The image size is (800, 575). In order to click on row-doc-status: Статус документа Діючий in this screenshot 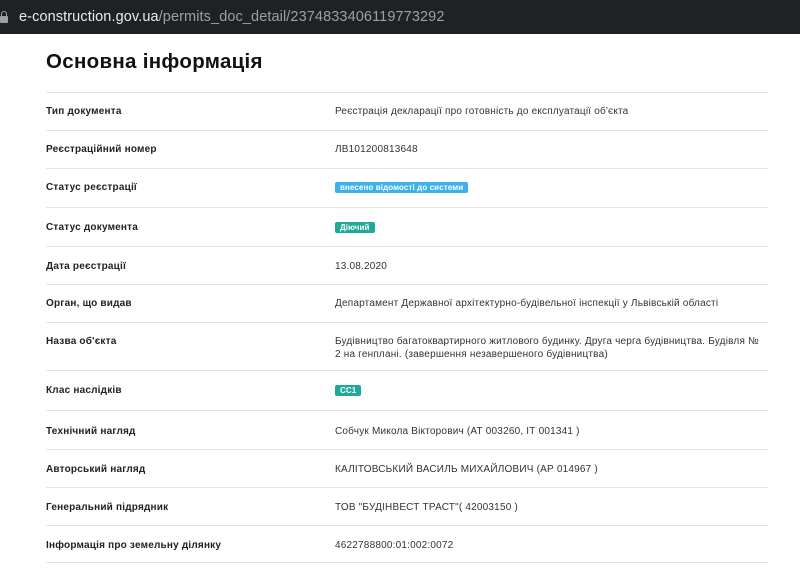, I will do `click(407, 226)`.